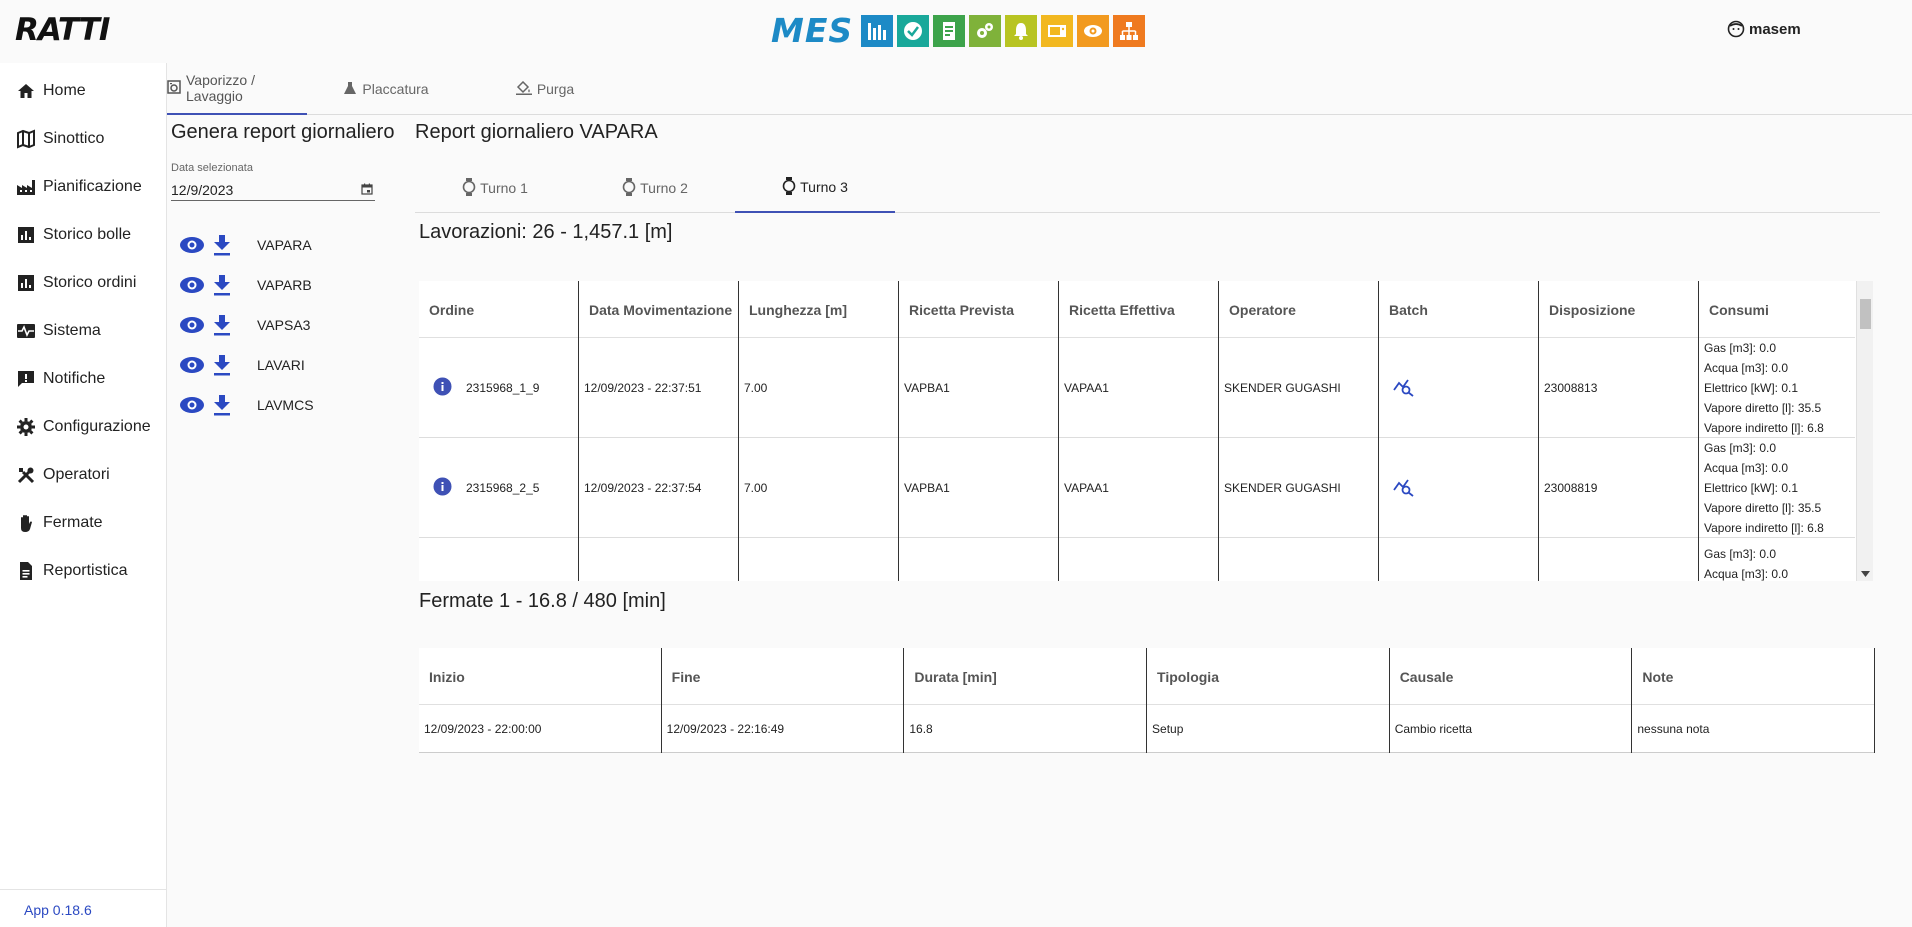 The image size is (1912, 927). Describe the element at coordinates (499, 488) in the screenshot. I see `ordine-cell: 2315968_2_5` at that location.